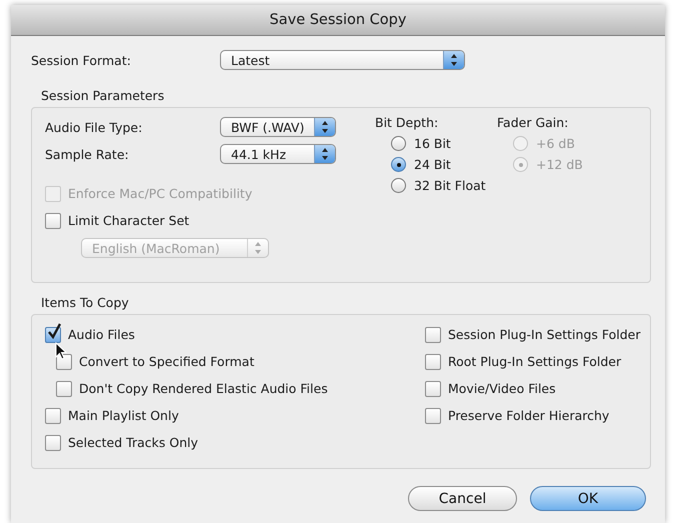  Describe the element at coordinates (103, 95) in the screenshot. I see `section-title: Session Parameters` at that location.